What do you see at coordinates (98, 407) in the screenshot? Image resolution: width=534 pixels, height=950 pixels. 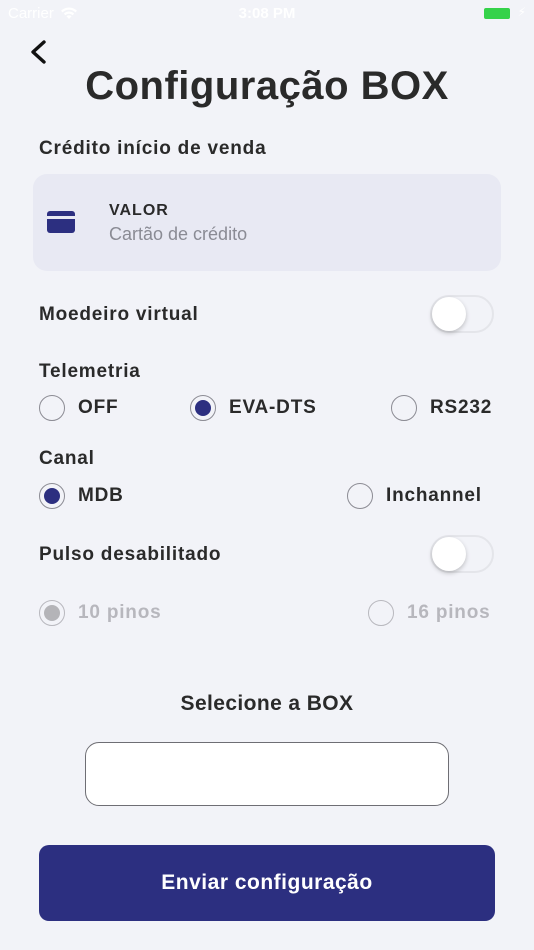 I see `radio-label: OFF` at bounding box center [98, 407].